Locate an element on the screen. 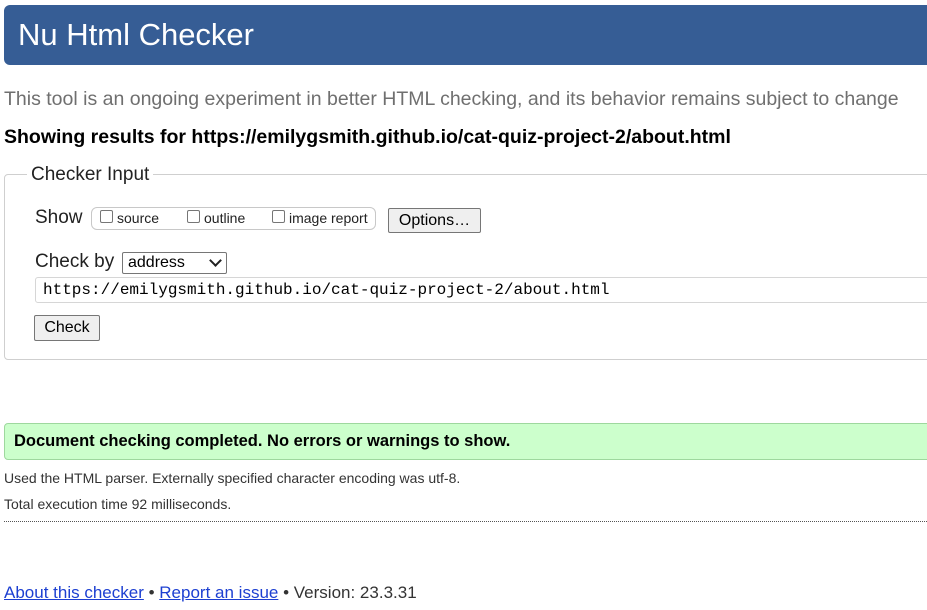 Image resolution: width=927 pixels, height=610 pixels. source-checkbox is located at coordinates (106, 216).